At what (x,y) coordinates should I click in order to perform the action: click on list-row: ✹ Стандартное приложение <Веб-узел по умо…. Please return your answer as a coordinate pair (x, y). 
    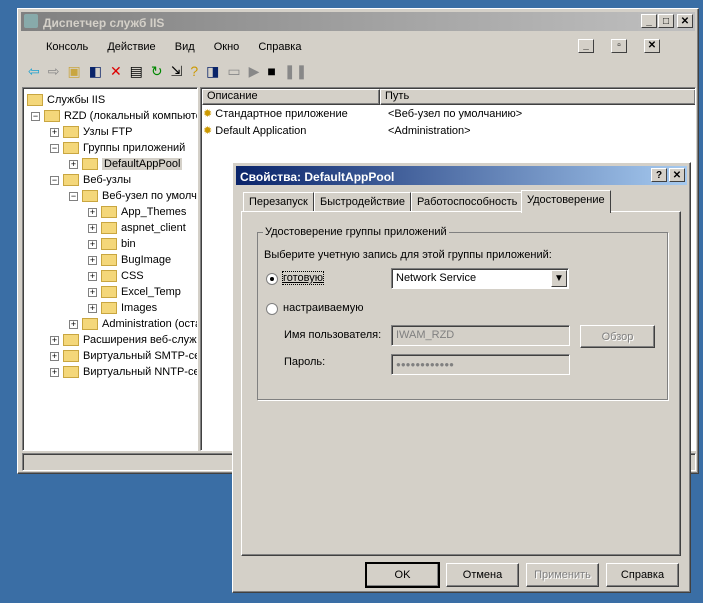
    Looking at the image, I should click on (448, 114).